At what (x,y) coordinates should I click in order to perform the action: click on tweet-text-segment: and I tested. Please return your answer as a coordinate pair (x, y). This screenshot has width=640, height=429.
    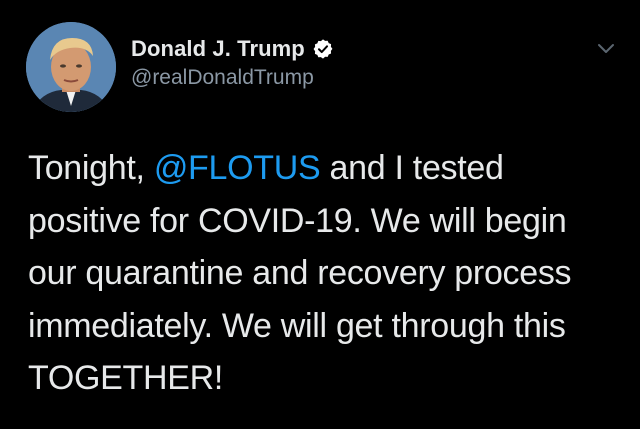
    Looking at the image, I should click on (412, 168).